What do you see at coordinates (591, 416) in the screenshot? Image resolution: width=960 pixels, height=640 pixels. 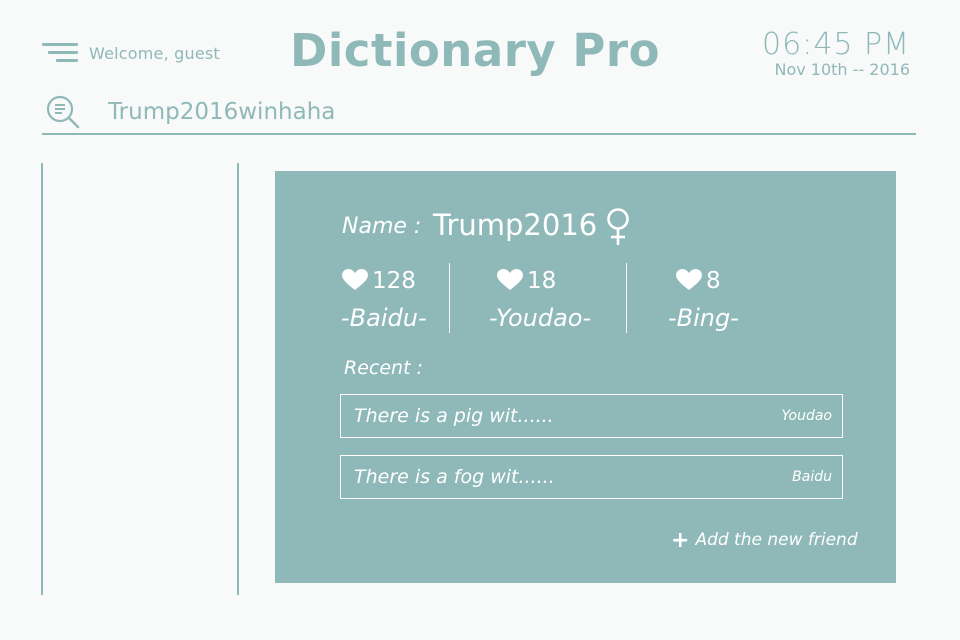 I see `recent-item: There is a pig wit...... Youdao` at bounding box center [591, 416].